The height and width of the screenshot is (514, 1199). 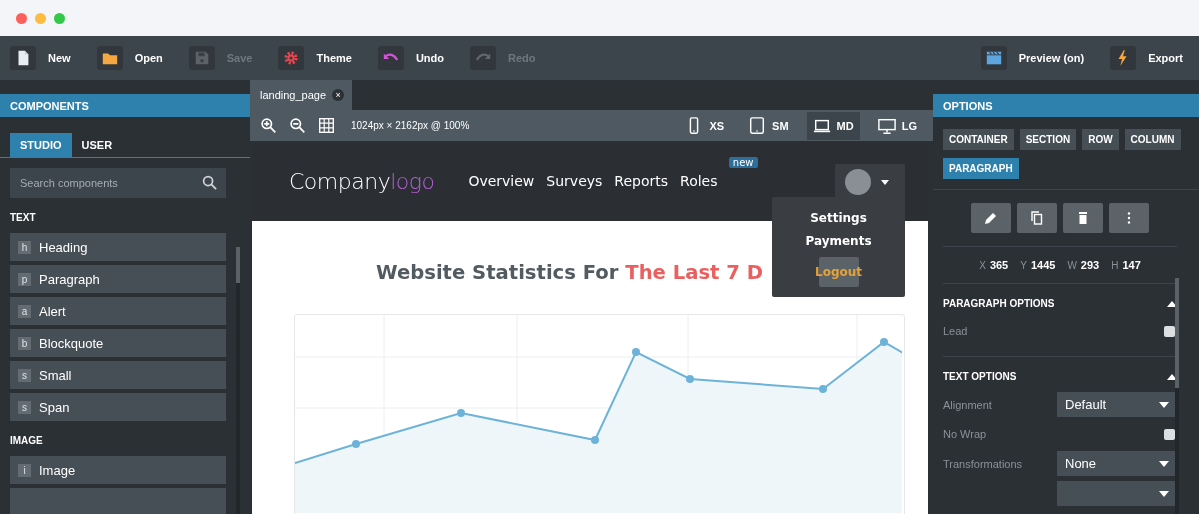 I want to click on edit-button, so click(x=991, y=218).